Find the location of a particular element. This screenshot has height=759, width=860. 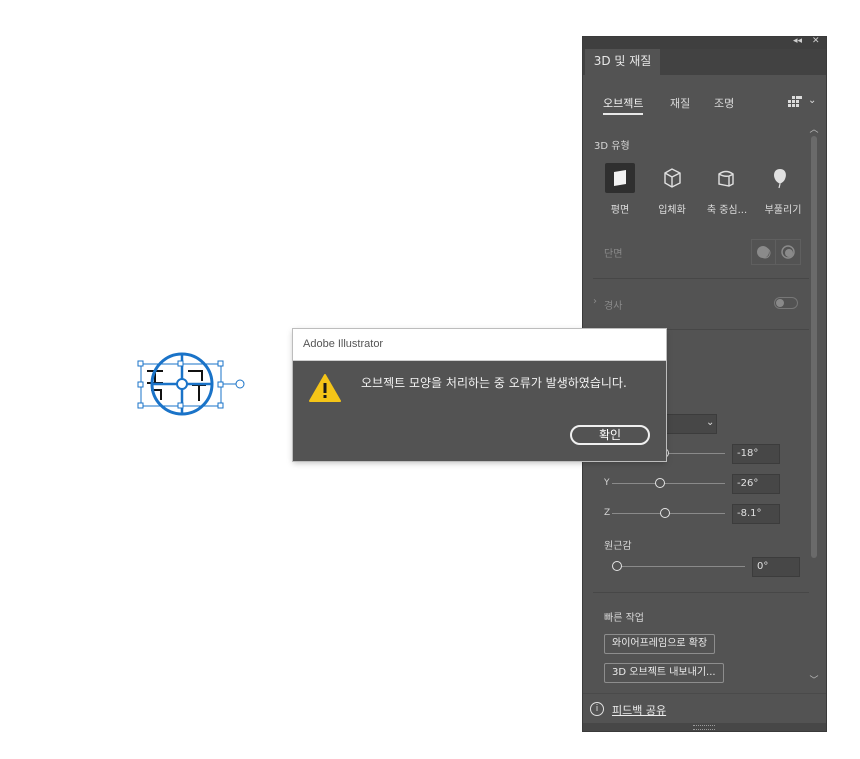

close-icon: ✕ is located at coordinates (816, 41).